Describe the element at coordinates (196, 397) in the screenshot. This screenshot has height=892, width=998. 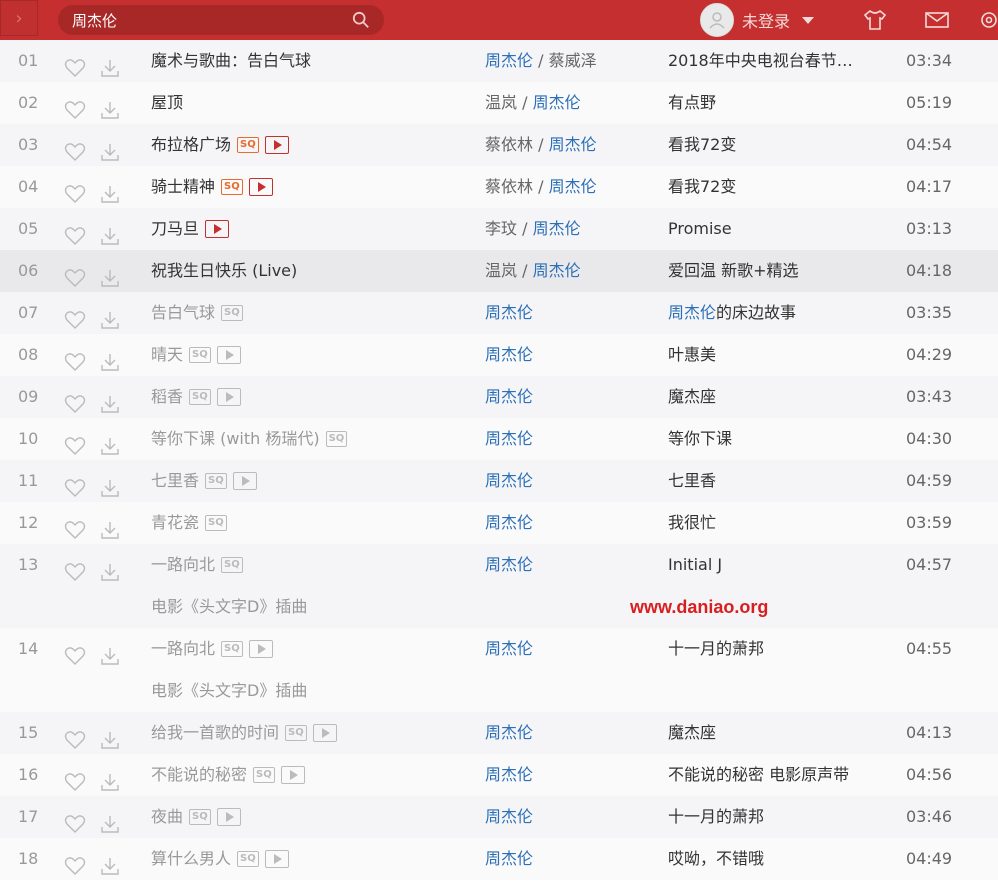
I see `song-title: 稻香 SQ` at that location.